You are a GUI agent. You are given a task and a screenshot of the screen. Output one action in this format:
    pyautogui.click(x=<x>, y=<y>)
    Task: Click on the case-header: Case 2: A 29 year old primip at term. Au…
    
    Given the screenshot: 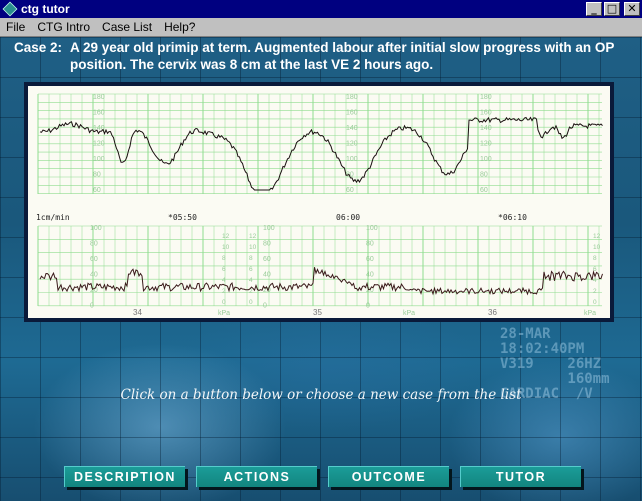 What is the action you would take?
    pyautogui.click(x=324, y=56)
    